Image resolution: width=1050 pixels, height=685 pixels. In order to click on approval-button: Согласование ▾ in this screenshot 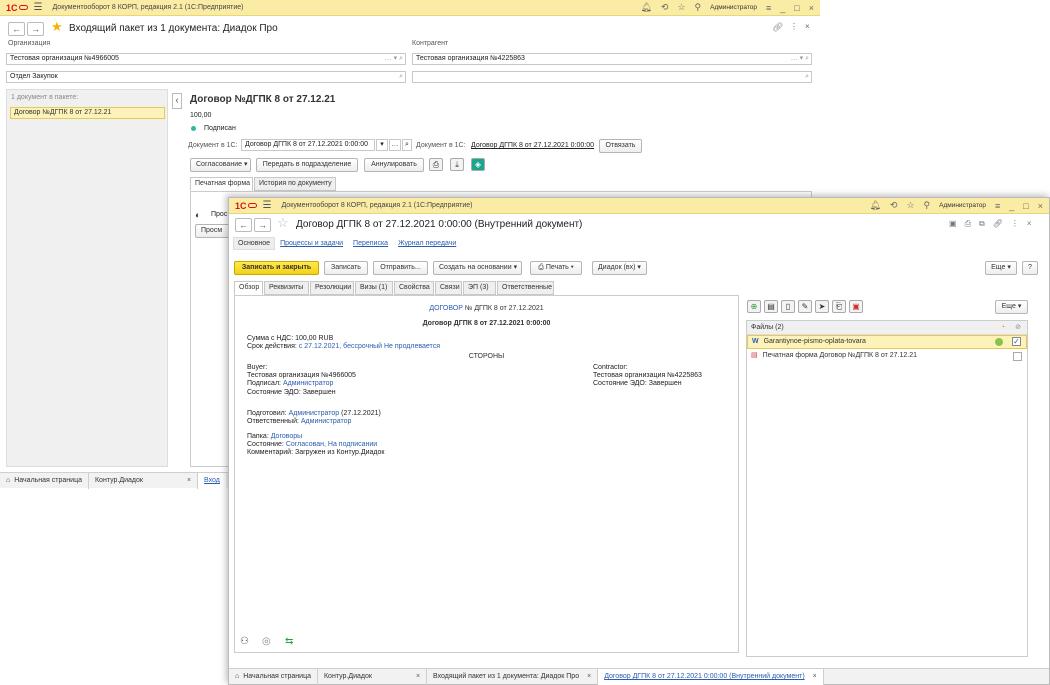, I will do `click(220, 165)`.